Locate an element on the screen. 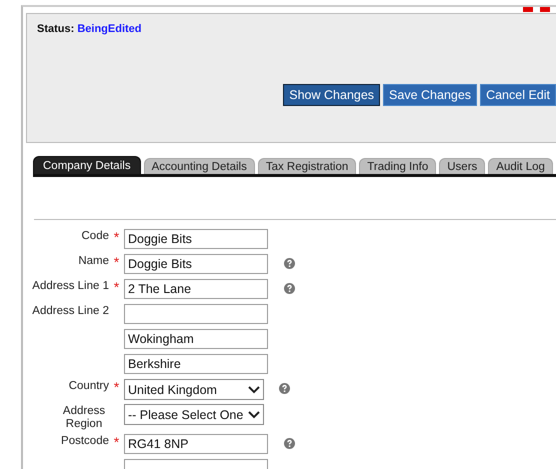 Image resolution: width=556 pixels, height=469 pixels. input-field: RG41 8NP is located at coordinates (196, 444).